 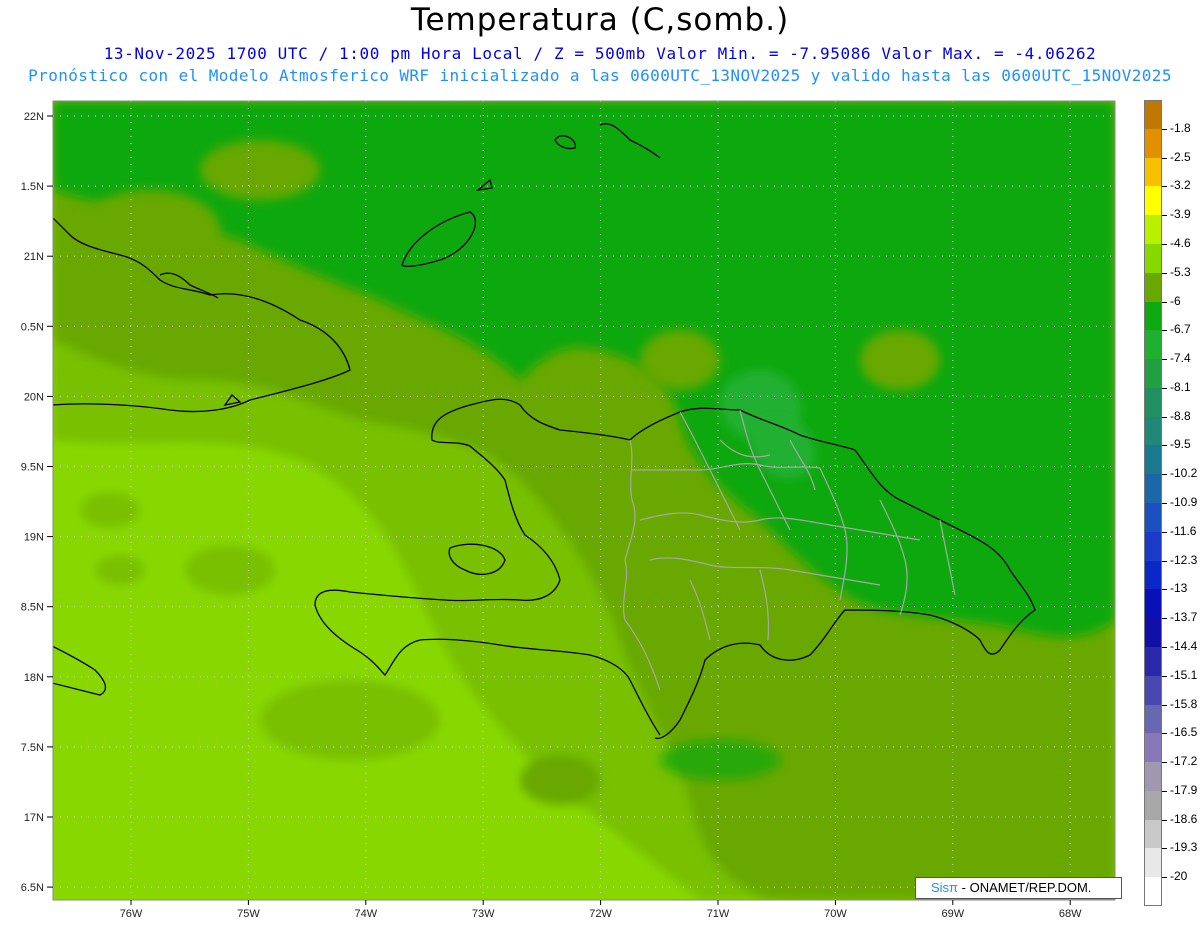 I want to click on latitude-label: 8.5N, so click(x=32, y=608).